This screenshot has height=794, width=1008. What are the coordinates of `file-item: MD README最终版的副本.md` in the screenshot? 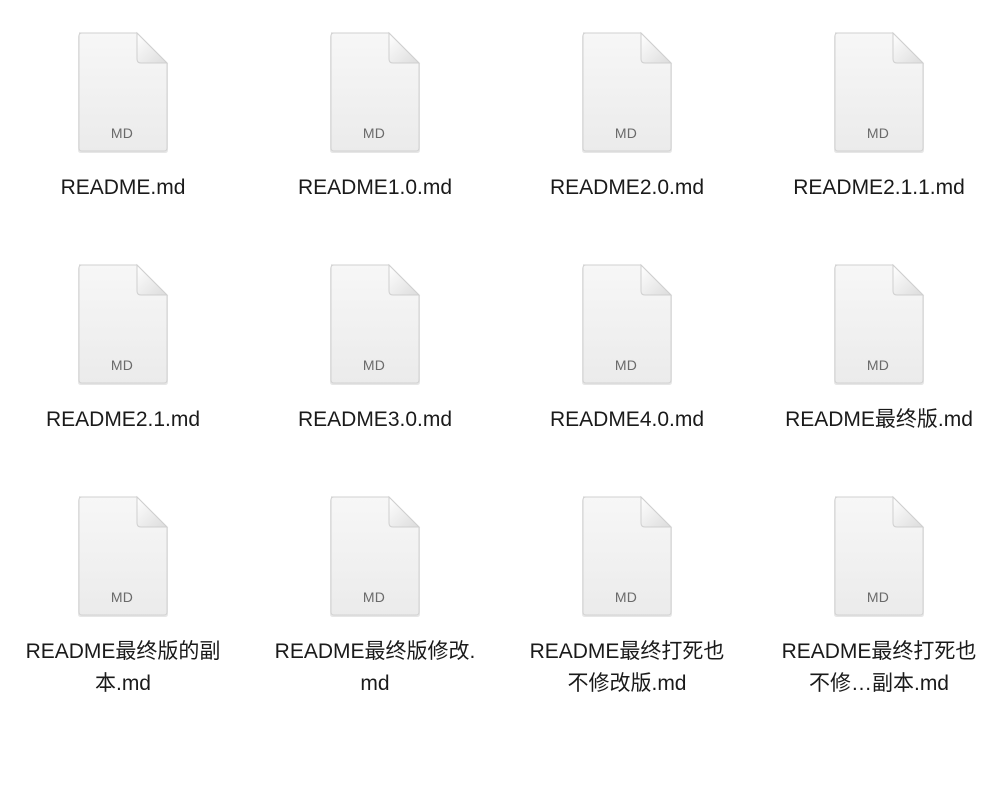 It's located at (123, 610).